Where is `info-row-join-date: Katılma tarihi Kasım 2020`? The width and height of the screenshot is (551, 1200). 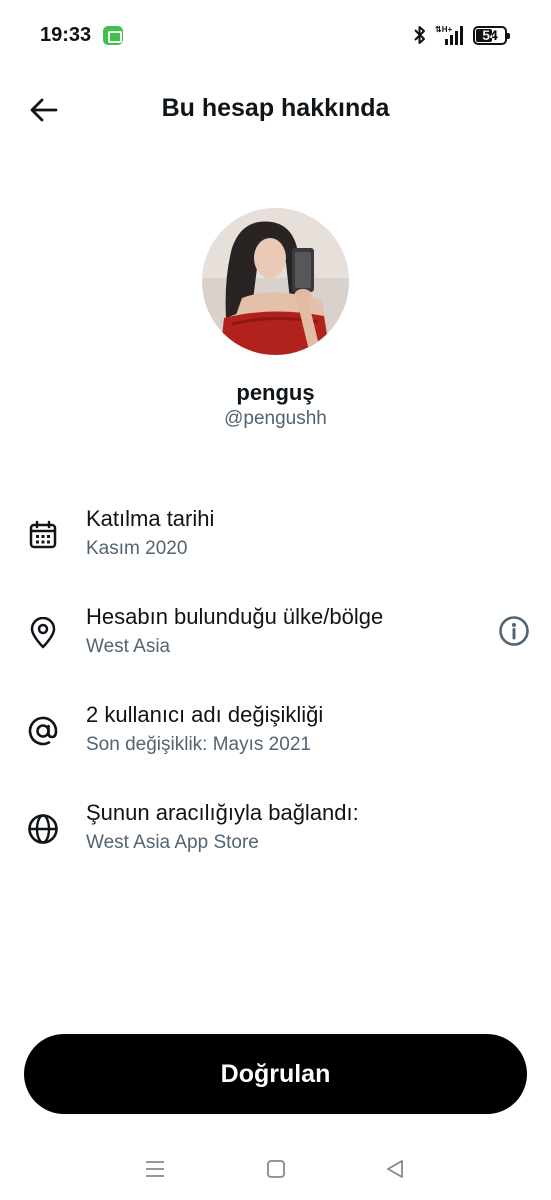 info-row-join-date: Katılma tarihi Kasım 2020 is located at coordinates (275, 541).